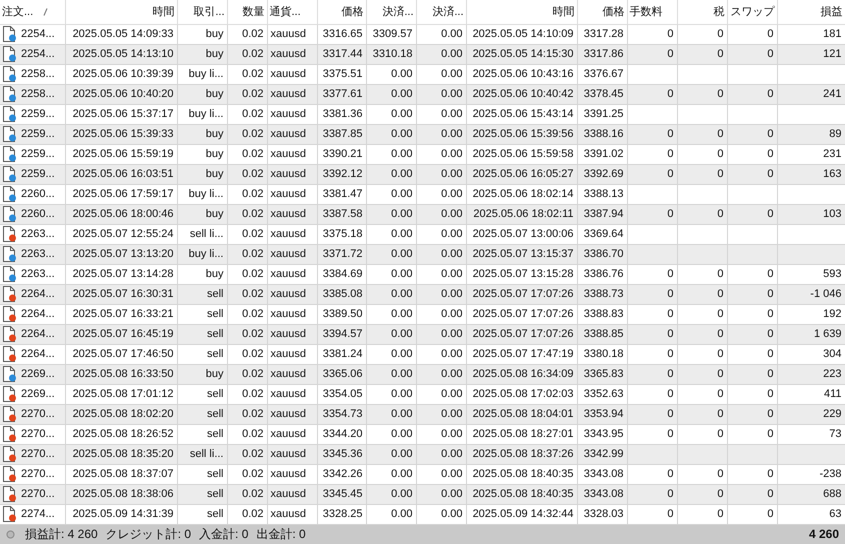  Describe the element at coordinates (521, 114) in the screenshot. I see `table-cell: 2025.05.06 15:43:14` at that location.